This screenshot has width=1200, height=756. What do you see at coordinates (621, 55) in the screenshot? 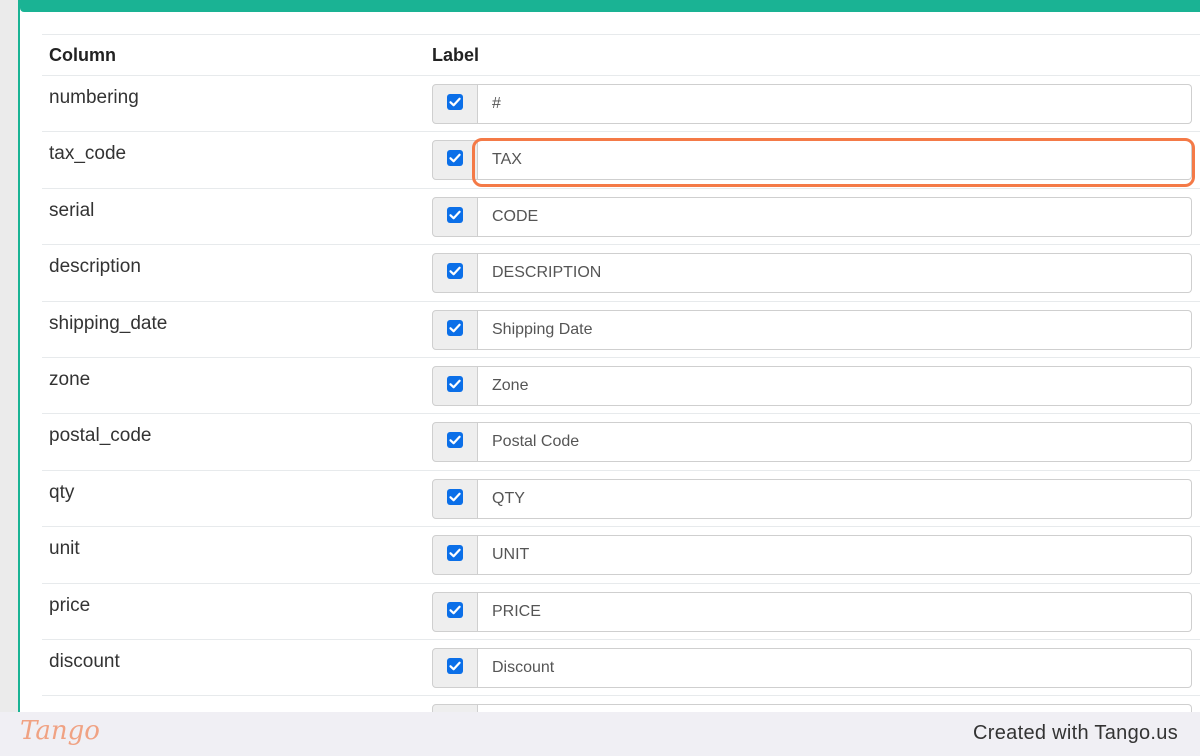
I see `table-header: Column Label` at bounding box center [621, 55].